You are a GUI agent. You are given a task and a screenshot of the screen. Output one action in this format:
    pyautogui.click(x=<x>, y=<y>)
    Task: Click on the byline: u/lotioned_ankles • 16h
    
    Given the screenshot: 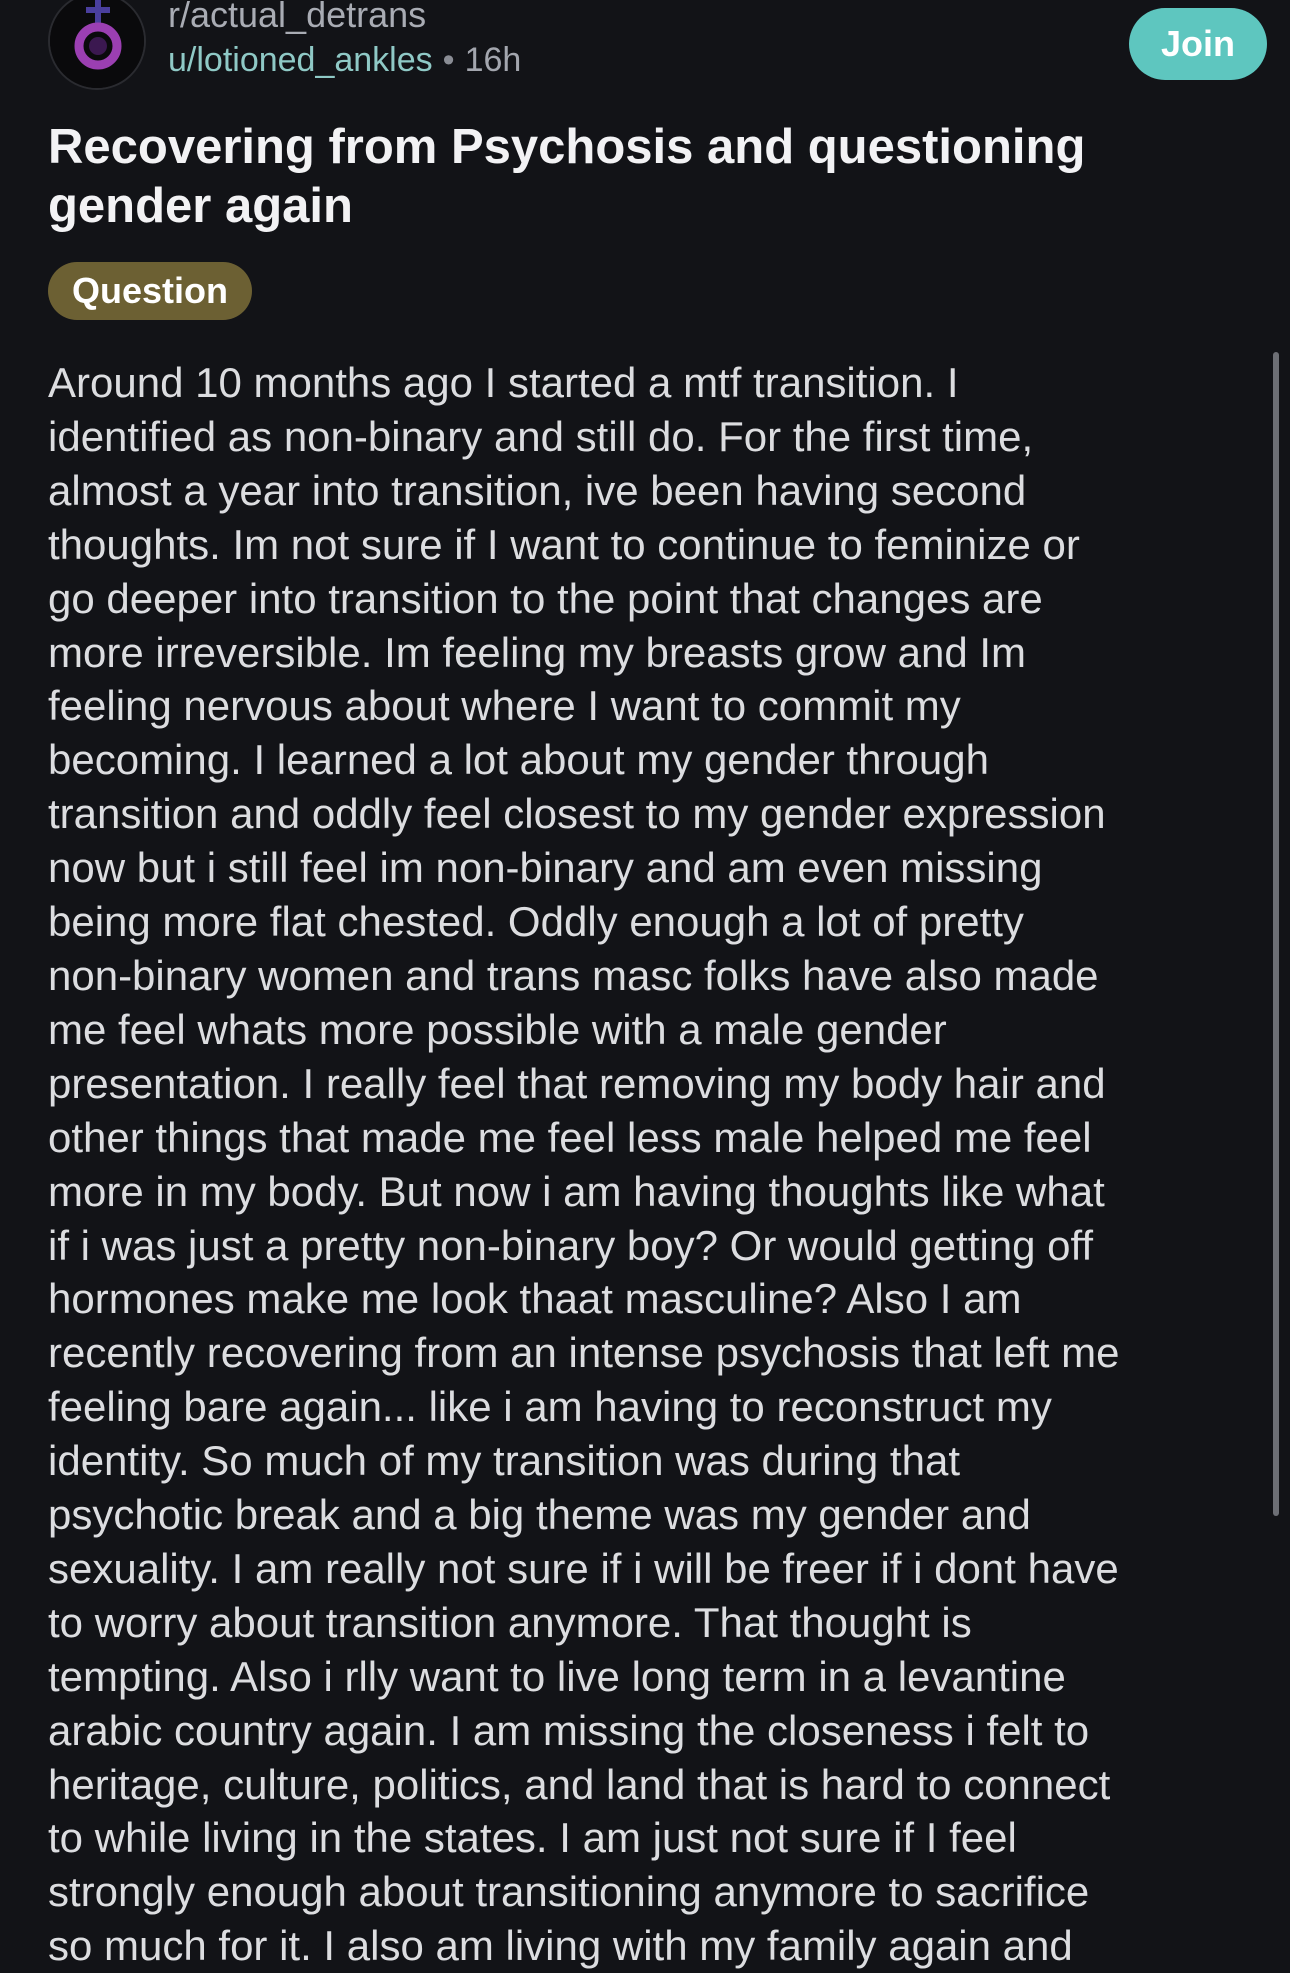 What is the action you would take?
    pyautogui.click(x=344, y=60)
    